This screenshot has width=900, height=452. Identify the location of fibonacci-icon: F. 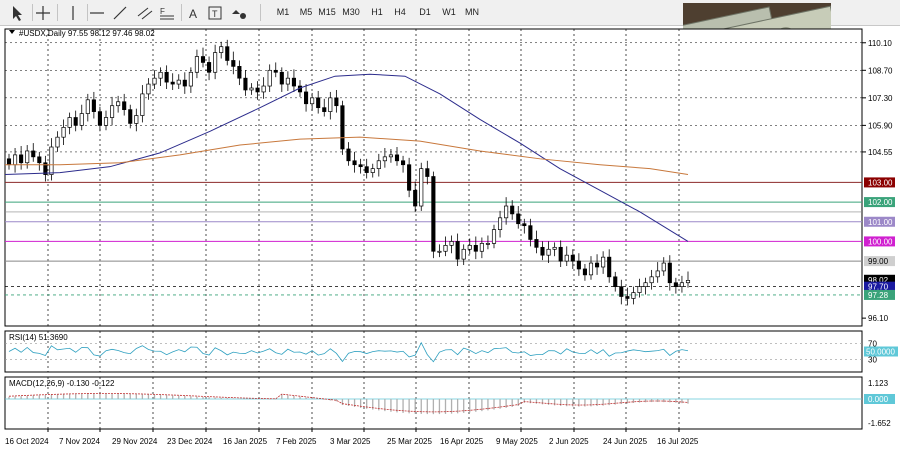
(167, 13).